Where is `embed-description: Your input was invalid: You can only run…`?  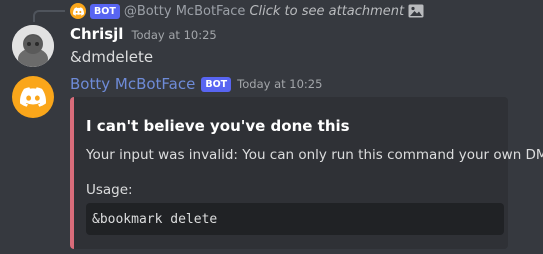 embed-description: Your input was invalid: You can only run… is located at coordinates (314, 155).